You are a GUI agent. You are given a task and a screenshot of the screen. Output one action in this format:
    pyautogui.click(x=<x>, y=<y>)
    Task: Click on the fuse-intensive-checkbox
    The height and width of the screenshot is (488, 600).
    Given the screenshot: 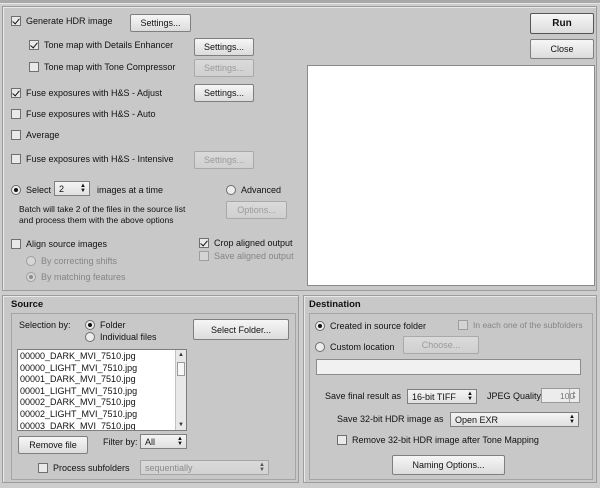 What is the action you would take?
    pyautogui.click(x=16, y=159)
    